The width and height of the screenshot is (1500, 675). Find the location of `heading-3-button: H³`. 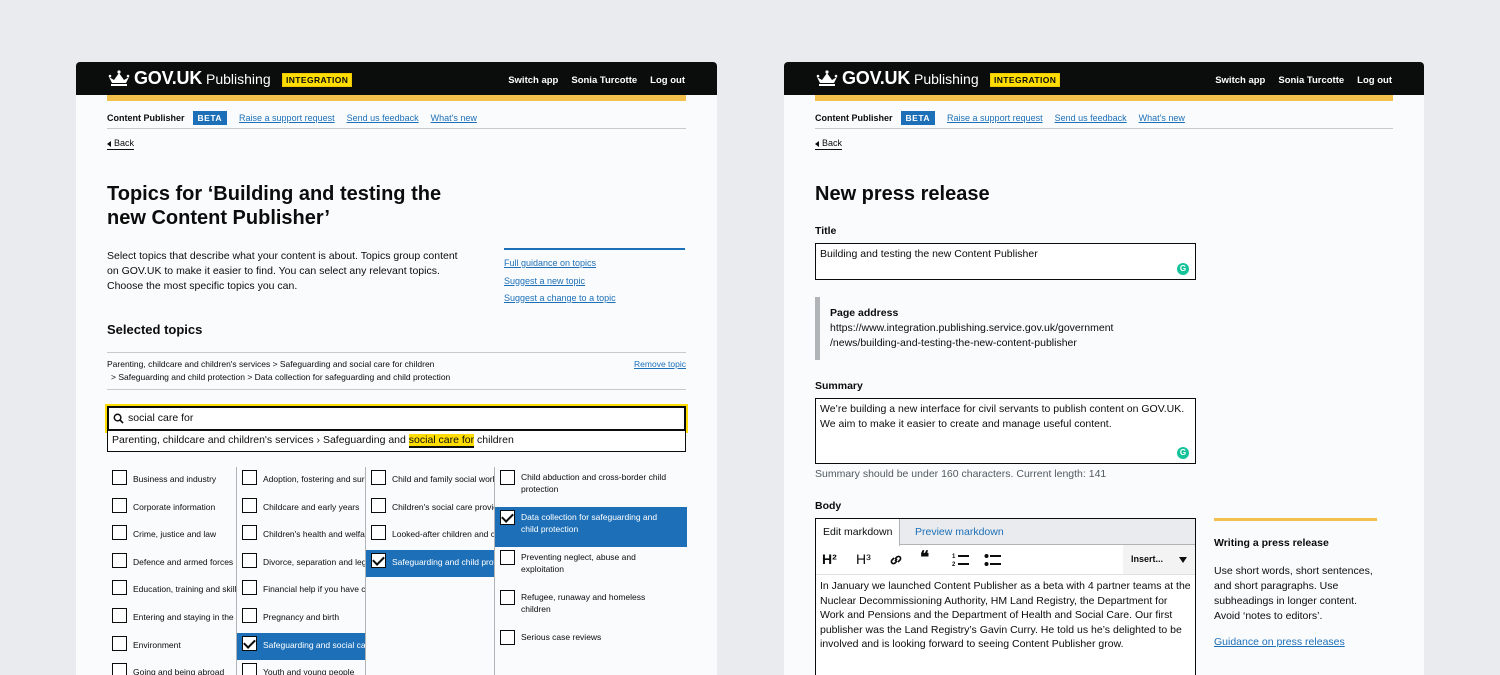

heading-3-button: H³ is located at coordinates (863, 559).